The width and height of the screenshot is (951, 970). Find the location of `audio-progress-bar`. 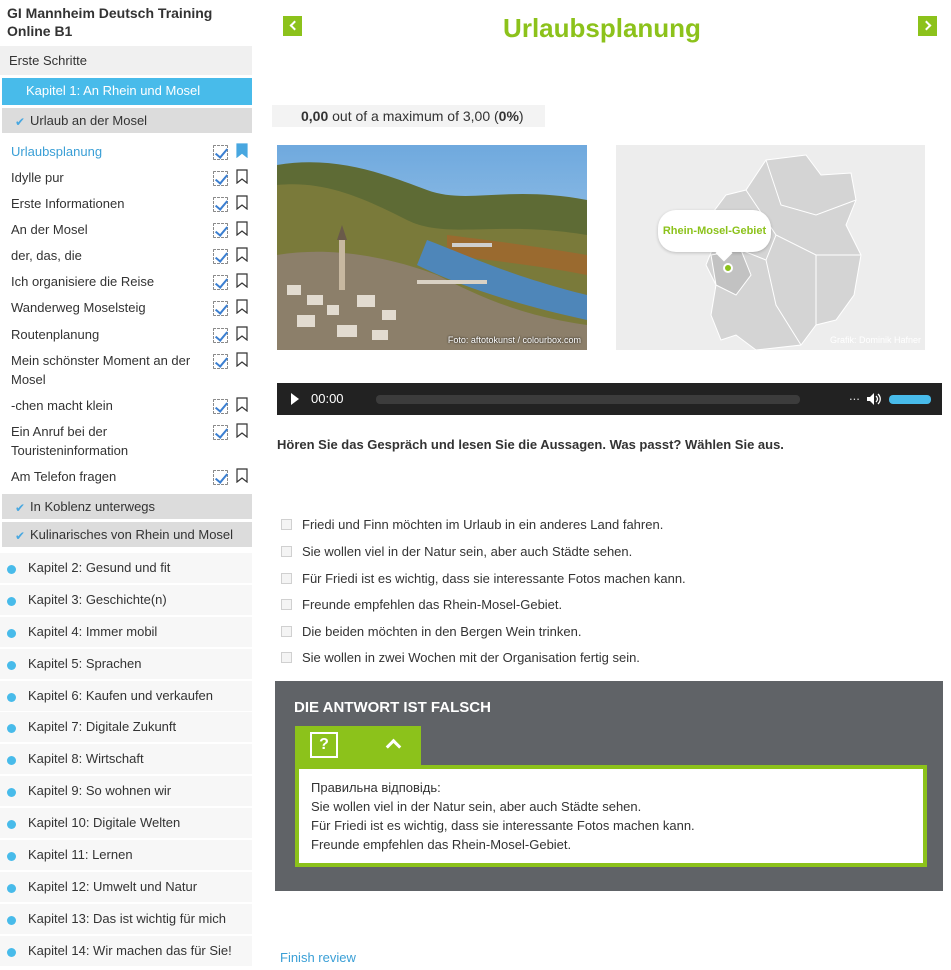

audio-progress-bar is located at coordinates (588, 399).